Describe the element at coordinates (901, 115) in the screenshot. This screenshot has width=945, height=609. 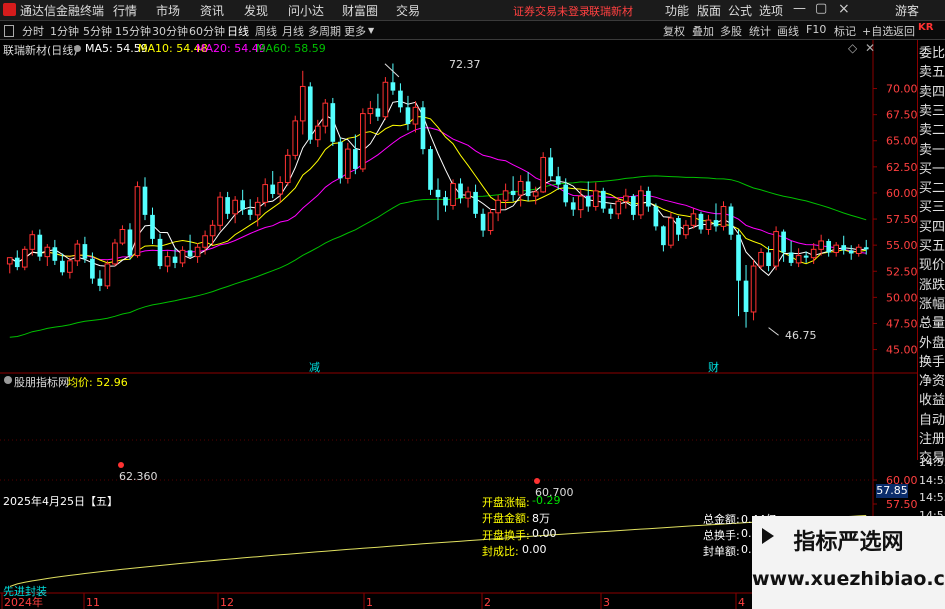
I see `y-tick-label-1: 67.50` at that location.